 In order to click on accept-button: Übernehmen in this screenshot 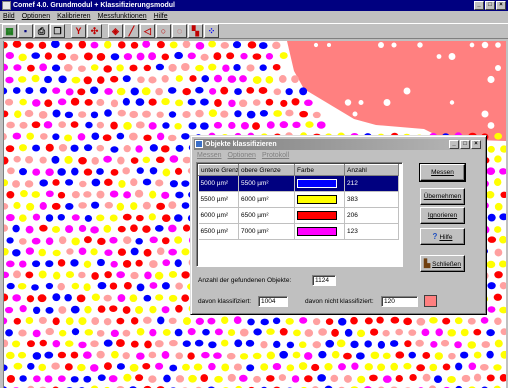, I will do `click(442, 196)`.